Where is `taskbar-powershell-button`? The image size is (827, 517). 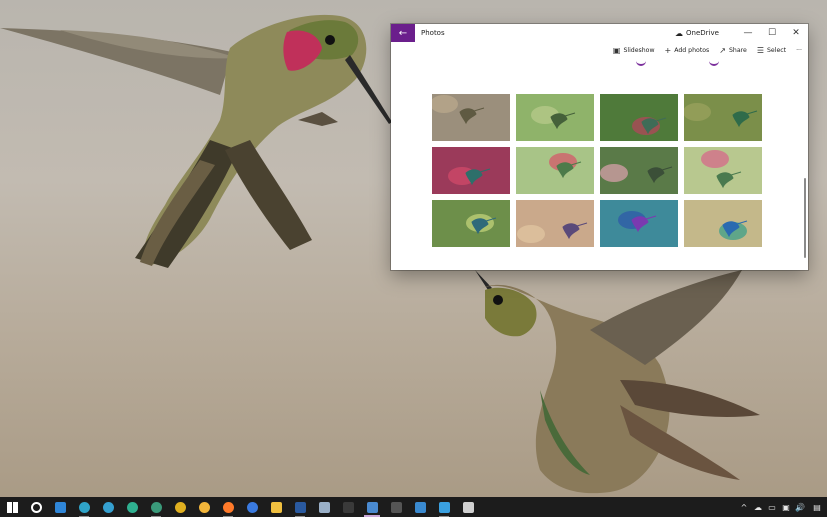 taskbar-powershell-button is located at coordinates (300, 507).